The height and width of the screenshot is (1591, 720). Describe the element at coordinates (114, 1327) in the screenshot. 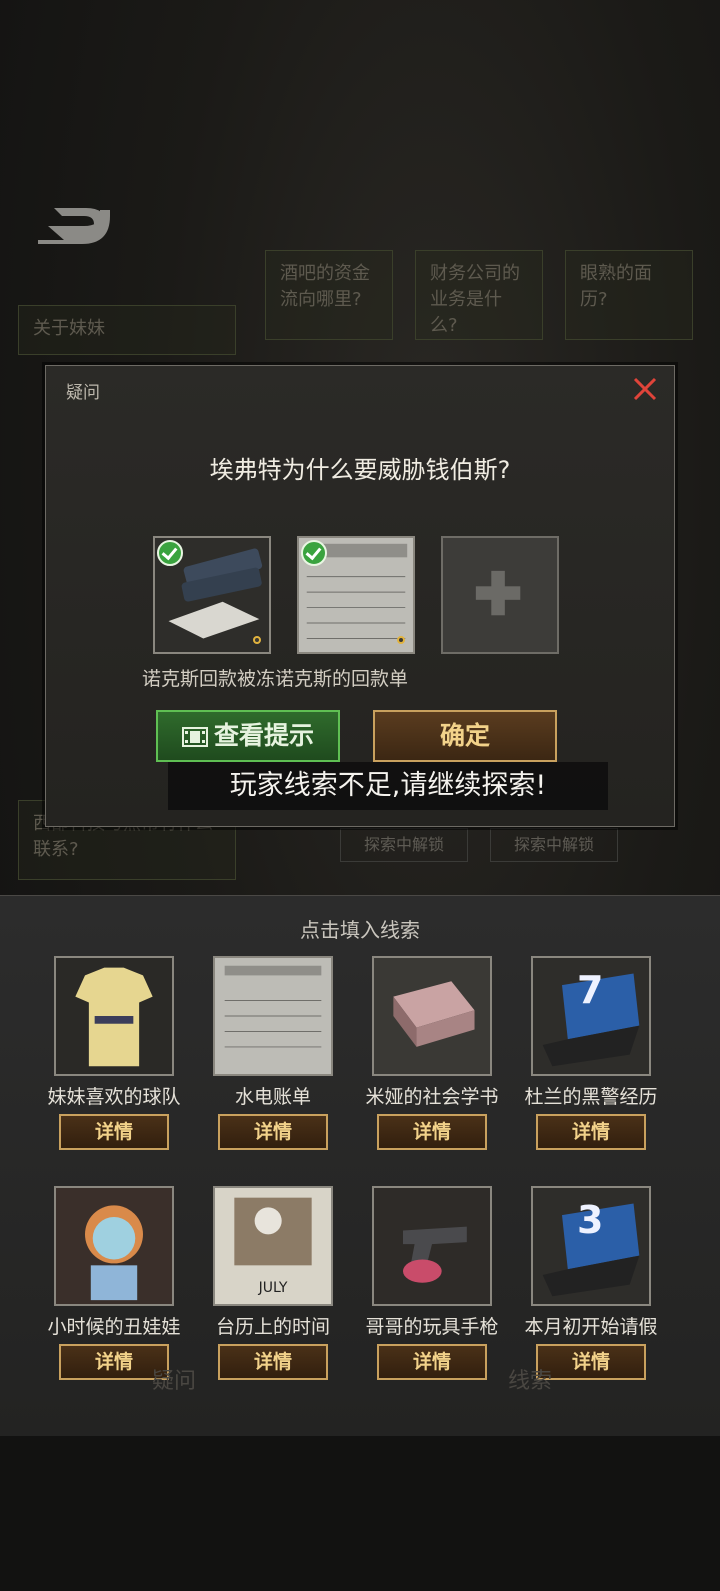

I see `clue-name: 小时候的丑娃娃` at that location.